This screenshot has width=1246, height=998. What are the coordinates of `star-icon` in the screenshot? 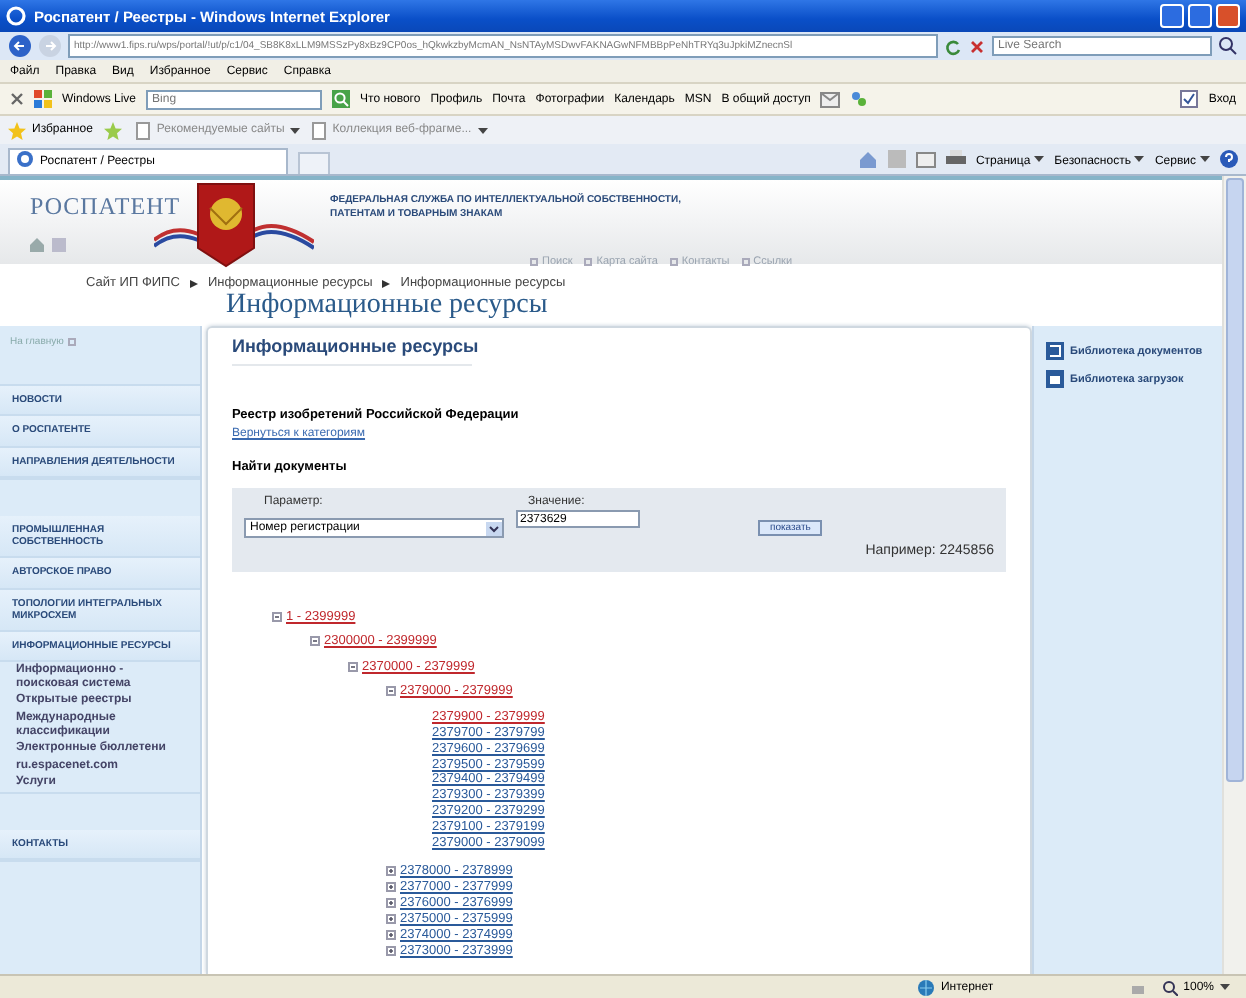 It's located at (17, 130).